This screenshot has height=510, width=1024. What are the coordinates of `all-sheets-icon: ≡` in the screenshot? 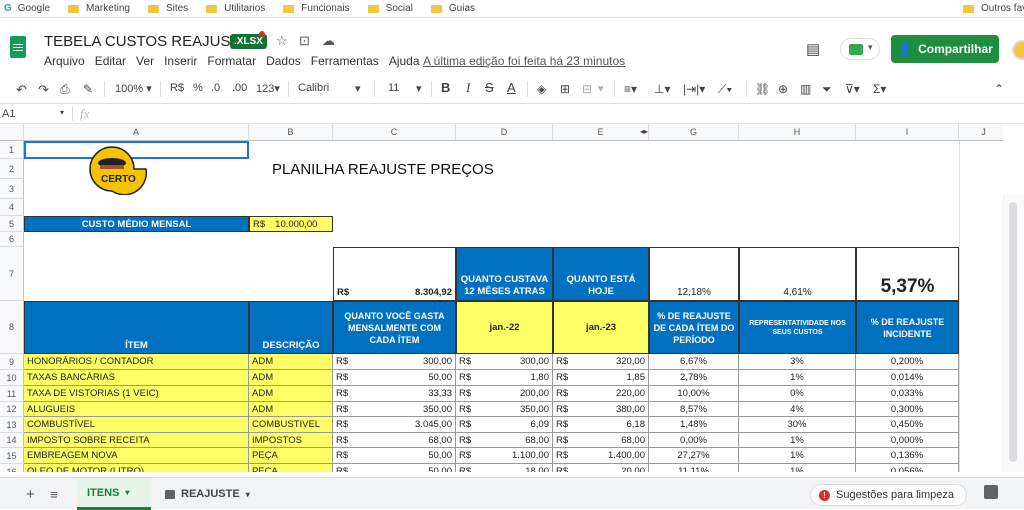 It's located at (54, 494).